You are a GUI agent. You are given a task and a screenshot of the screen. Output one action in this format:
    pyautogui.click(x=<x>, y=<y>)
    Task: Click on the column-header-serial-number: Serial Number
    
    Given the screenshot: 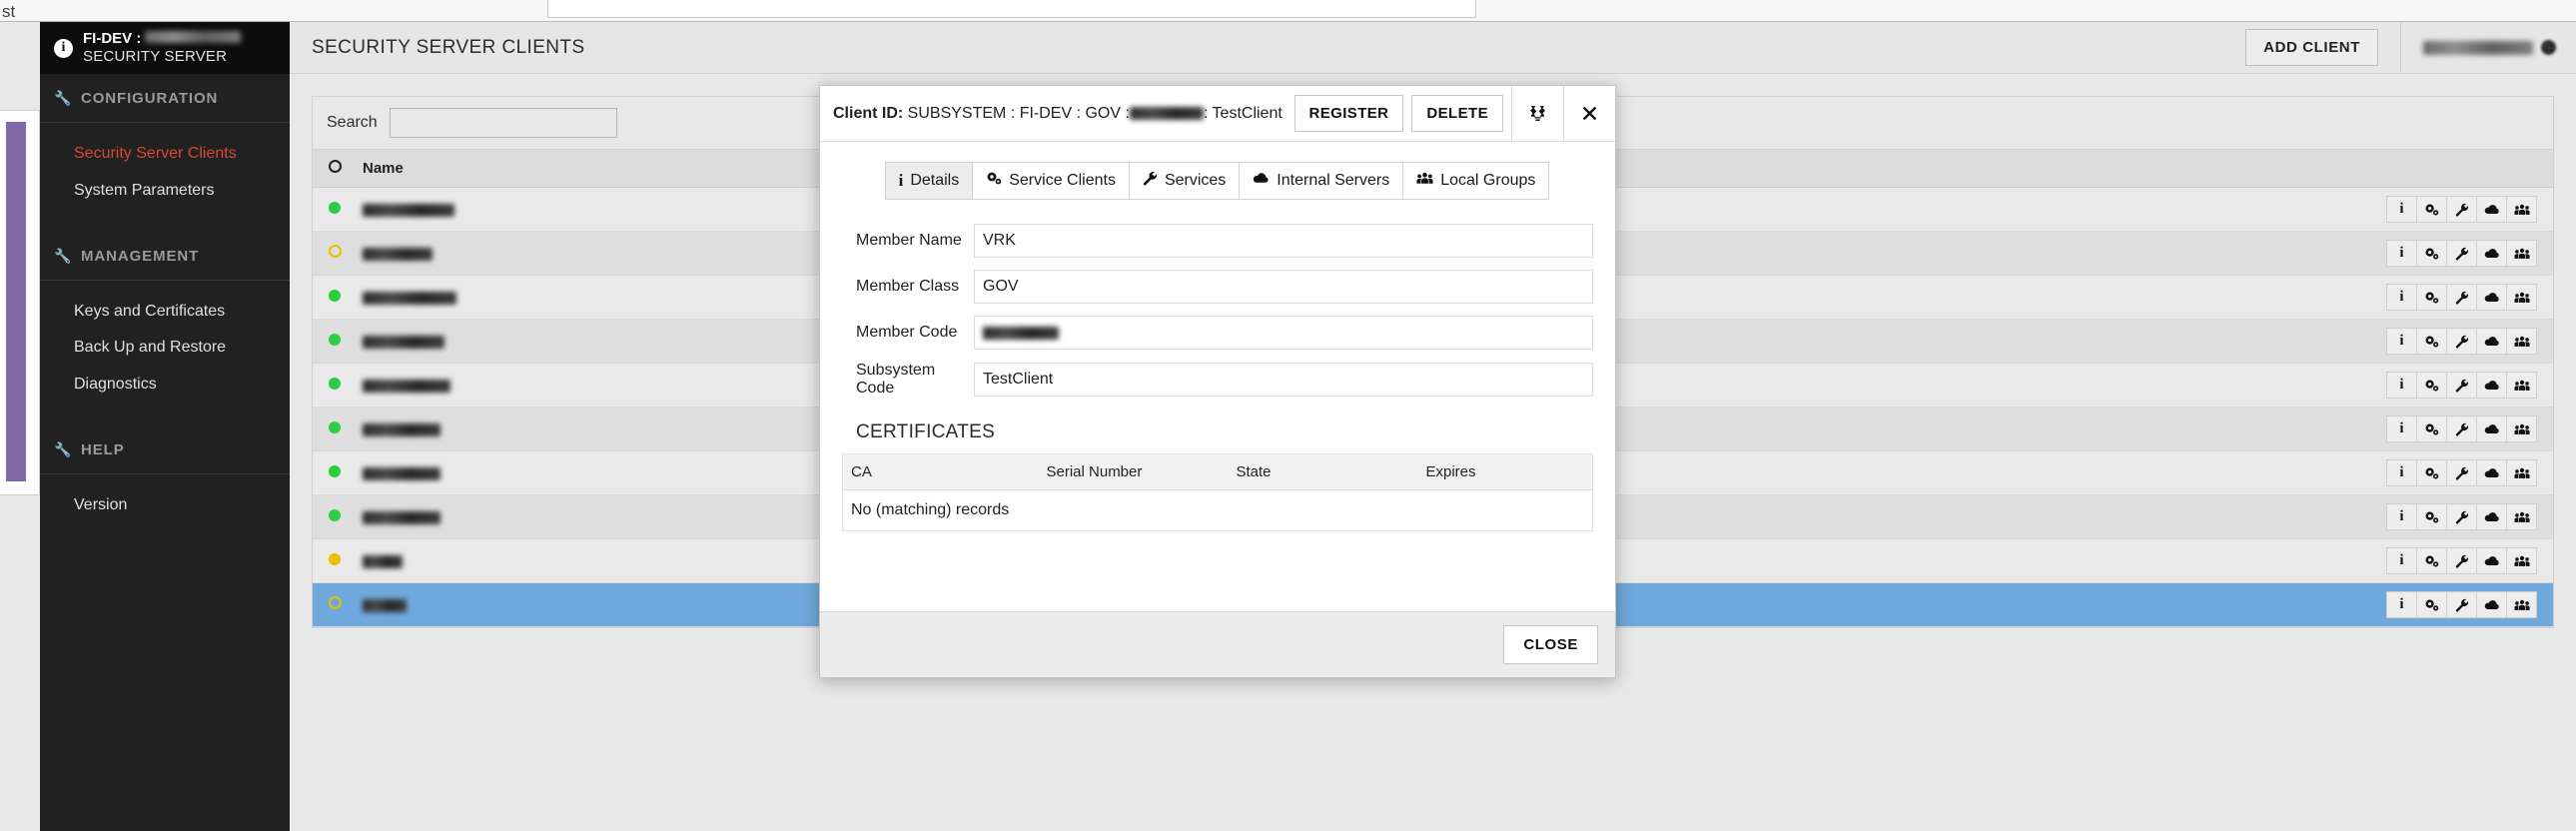 What is the action you would take?
    pyautogui.click(x=1133, y=471)
    